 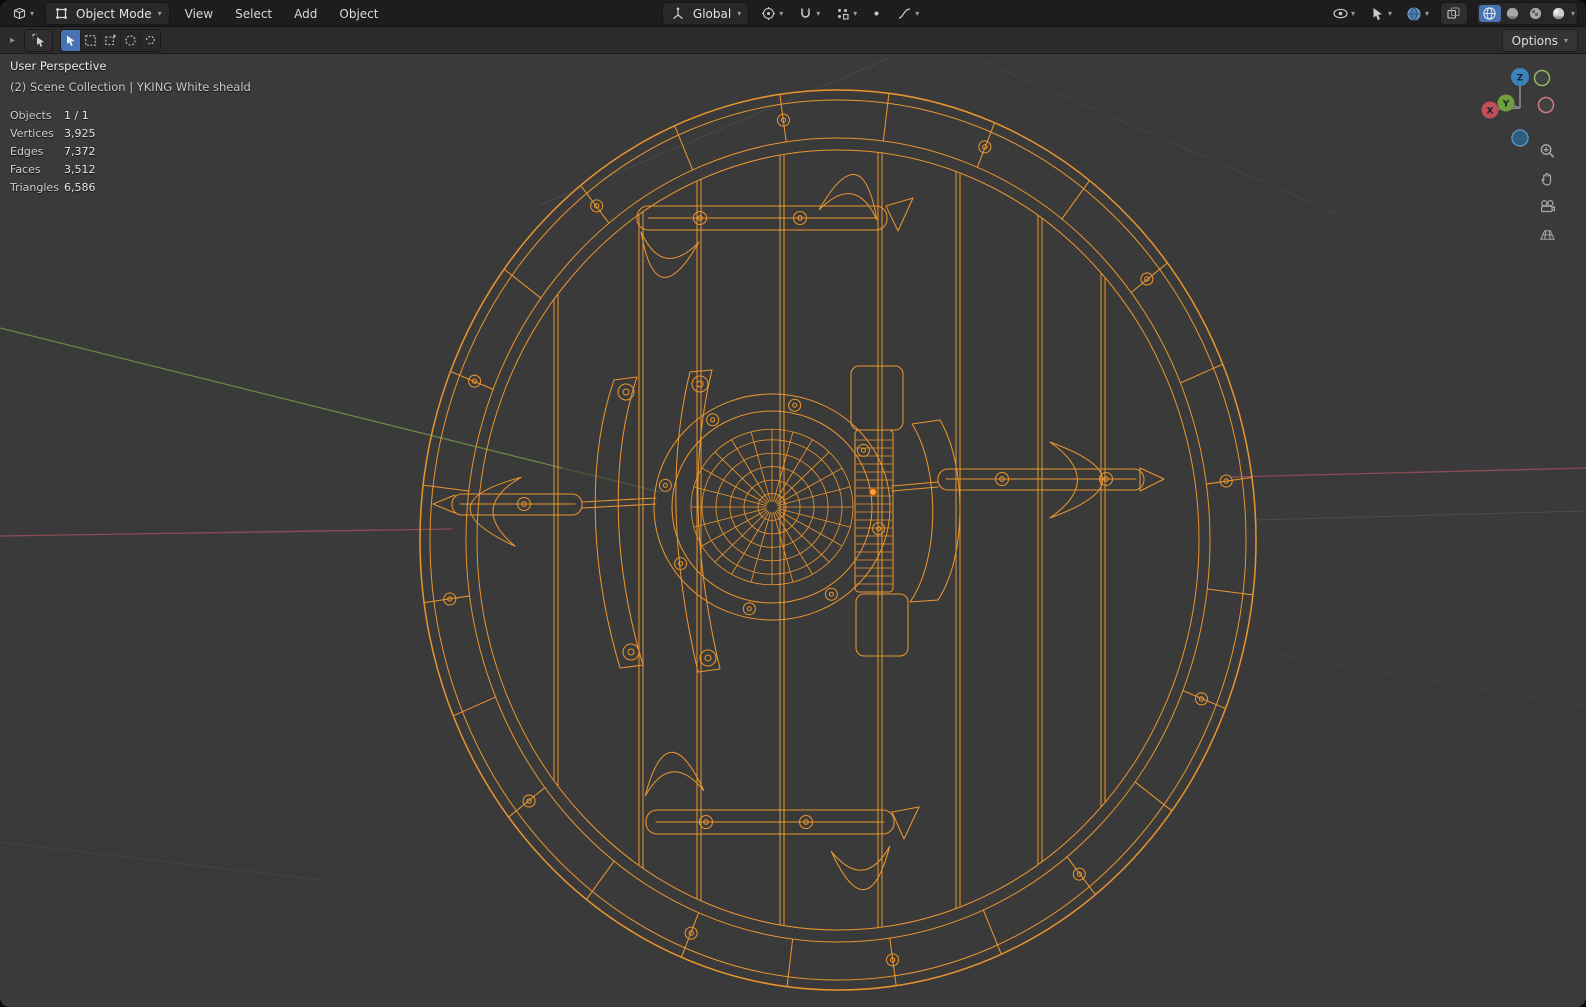 What do you see at coordinates (1547, 150) in the screenshot?
I see `zoom-icon` at bounding box center [1547, 150].